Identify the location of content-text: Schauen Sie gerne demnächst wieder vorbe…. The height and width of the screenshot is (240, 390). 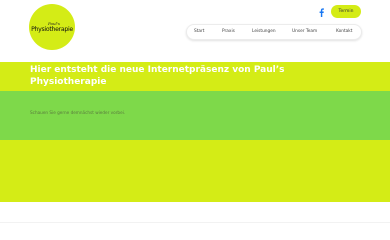
(78, 112).